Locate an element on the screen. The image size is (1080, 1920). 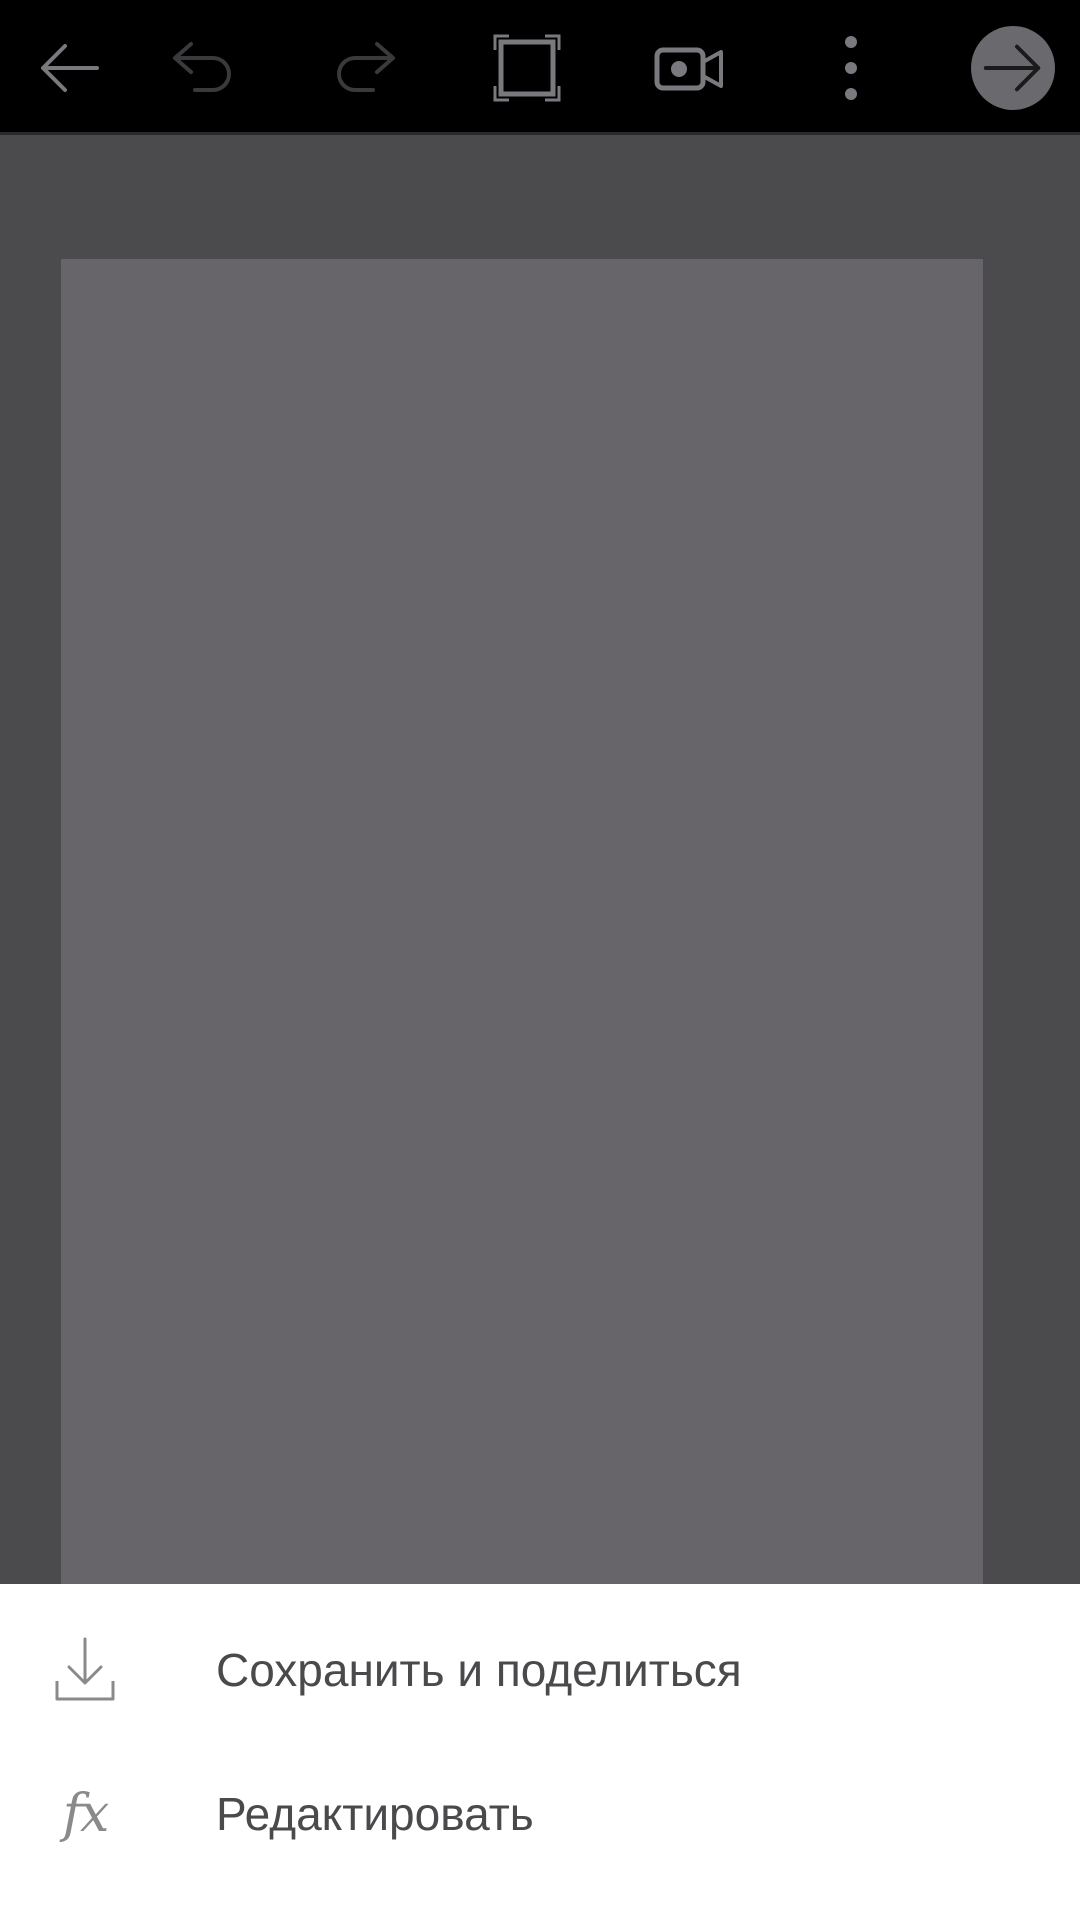
fx-icon: fx is located at coordinates (85, 1814).